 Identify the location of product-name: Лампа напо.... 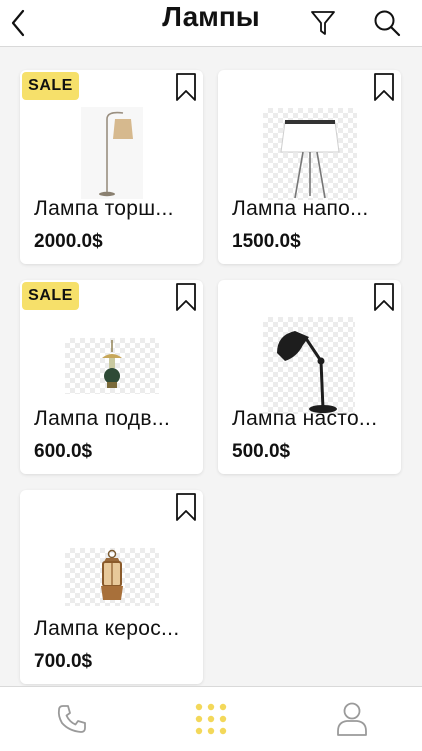
(300, 208).